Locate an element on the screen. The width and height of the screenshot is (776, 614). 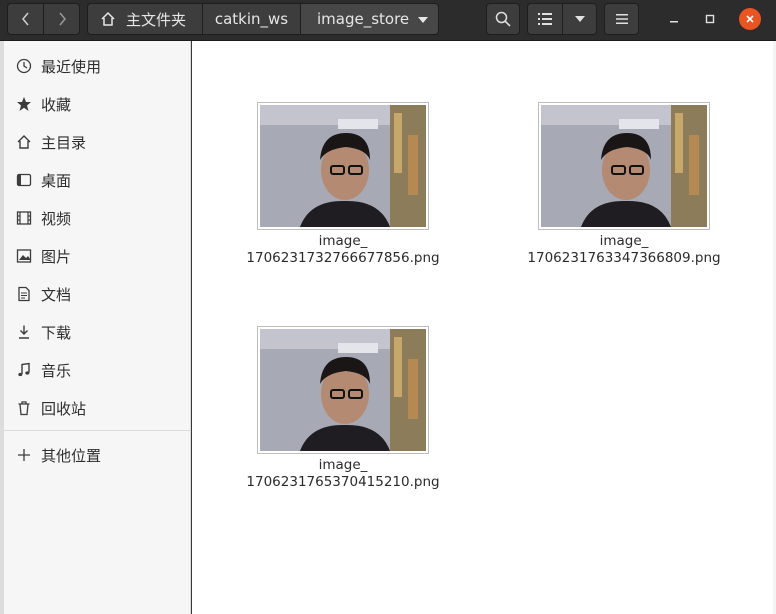
sidebar-divider is located at coordinates (97, 430).